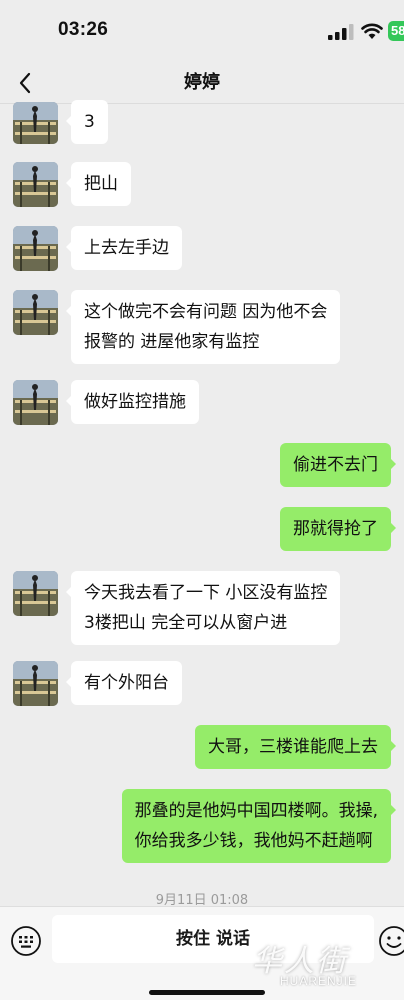 The height and width of the screenshot is (1000, 404). Describe the element at coordinates (396, 31) in the screenshot. I see `battery-icon: 58` at that location.